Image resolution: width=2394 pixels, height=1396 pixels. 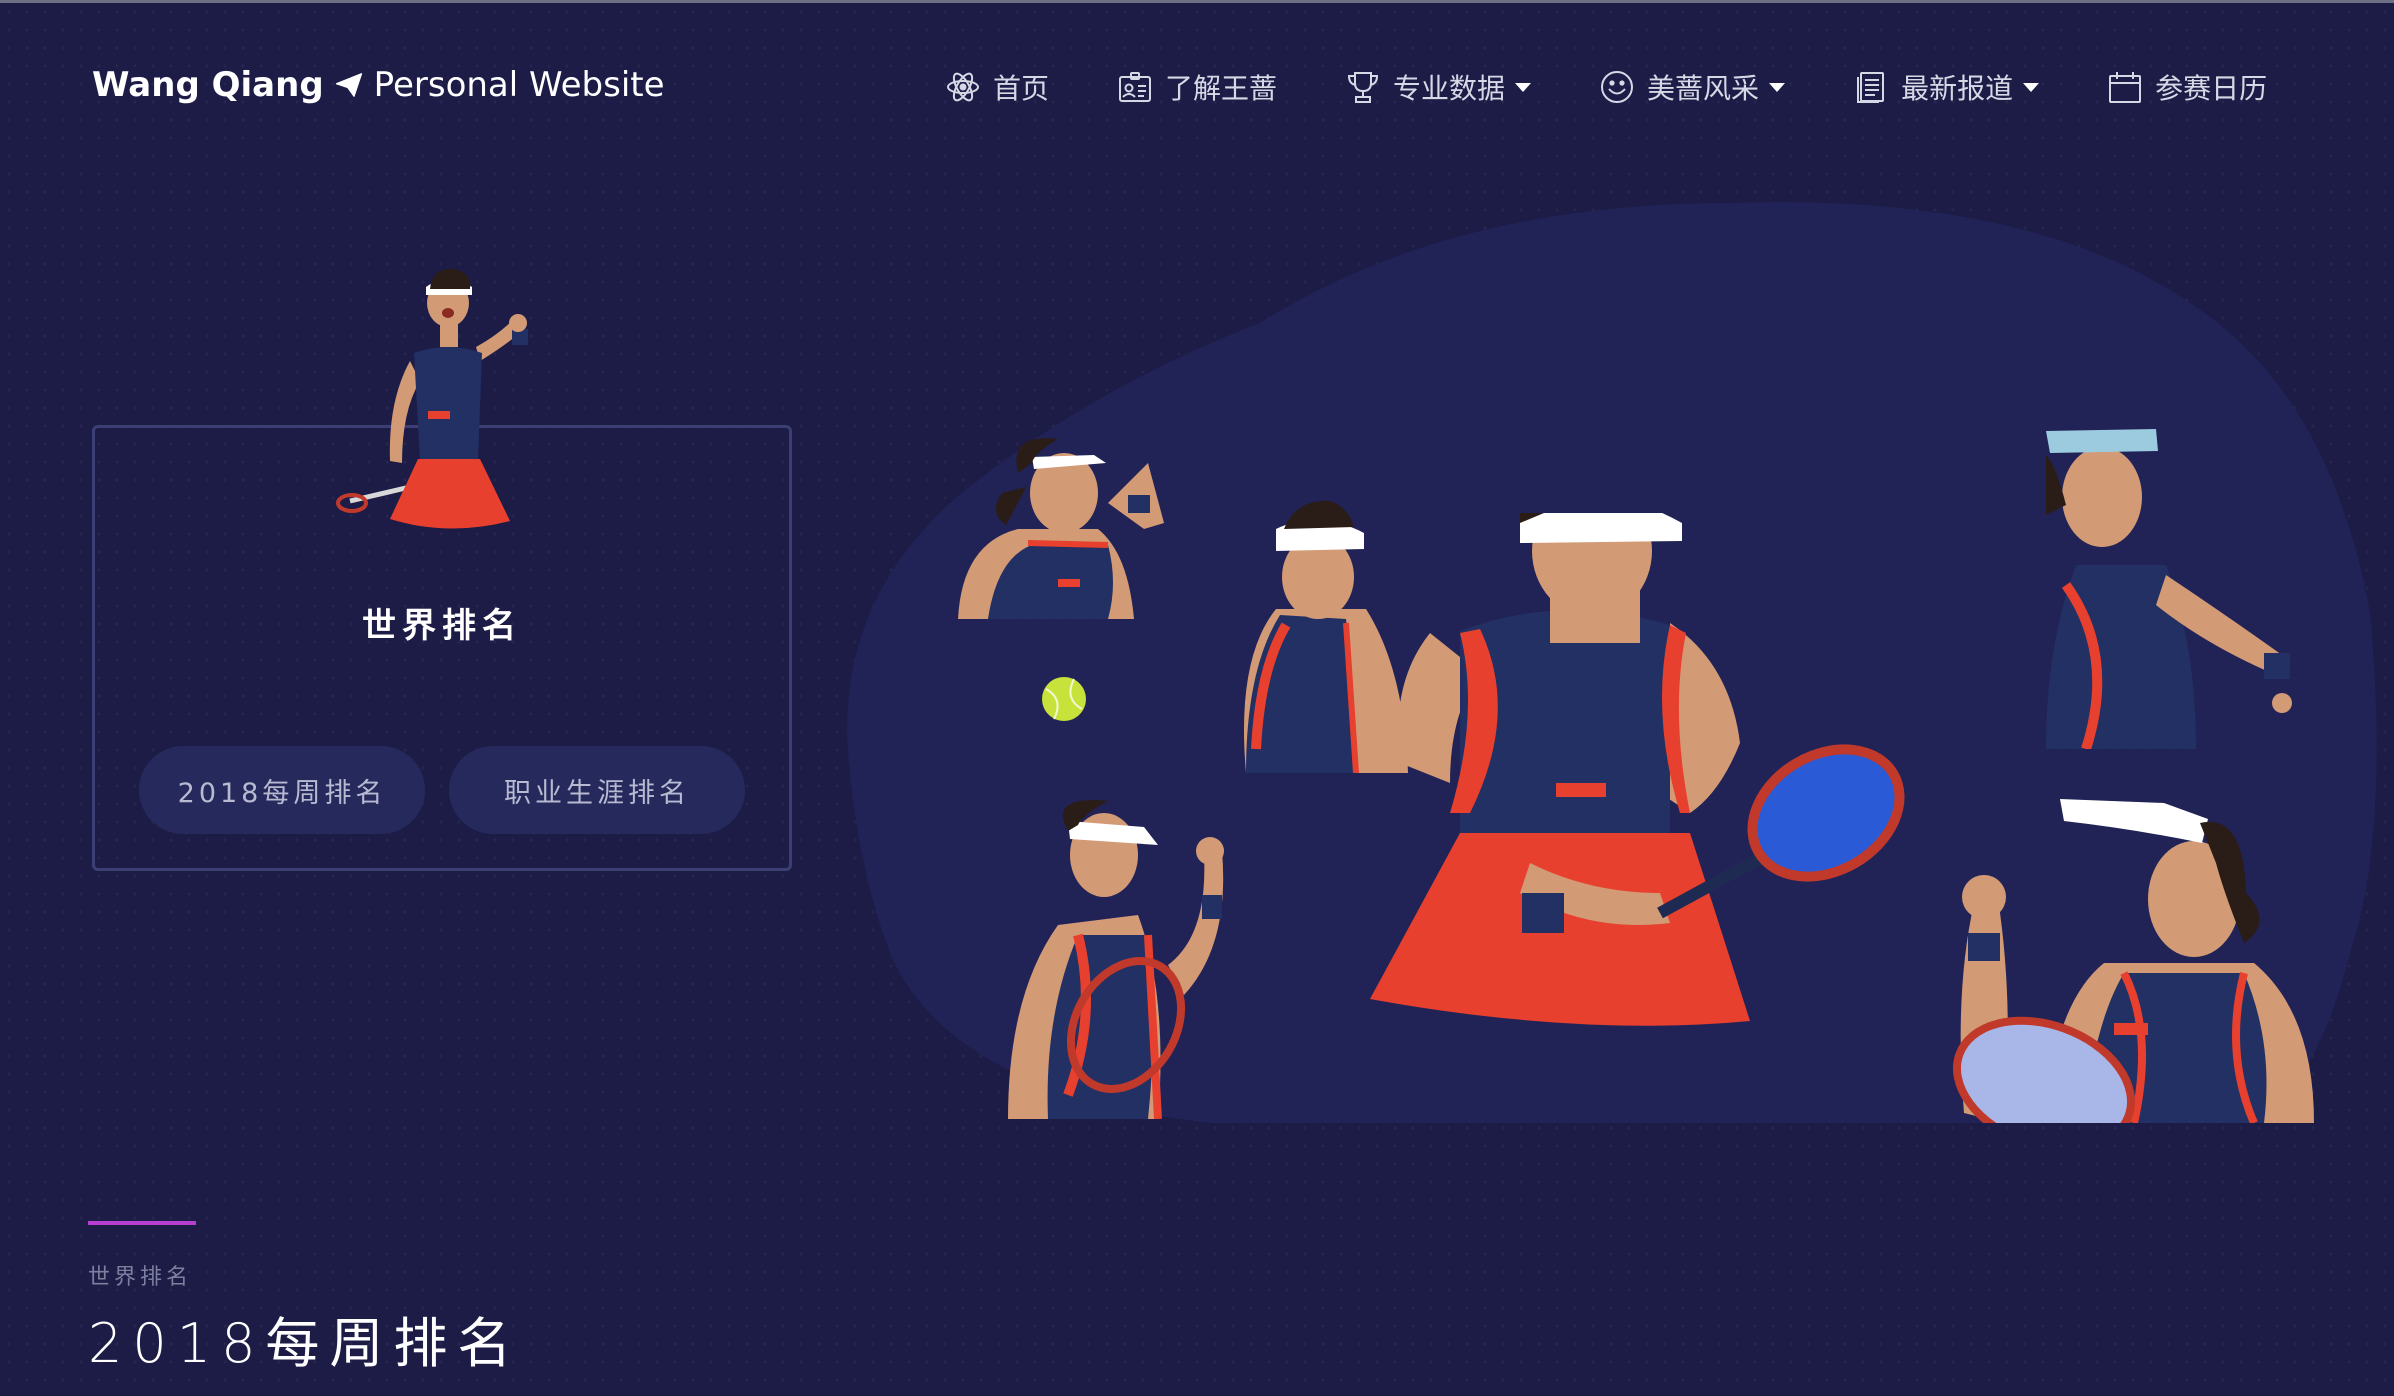 What do you see at coordinates (1064, 699) in the screenshot?
I see `tennis-ball-icon` at bounding box center [1064, 699].